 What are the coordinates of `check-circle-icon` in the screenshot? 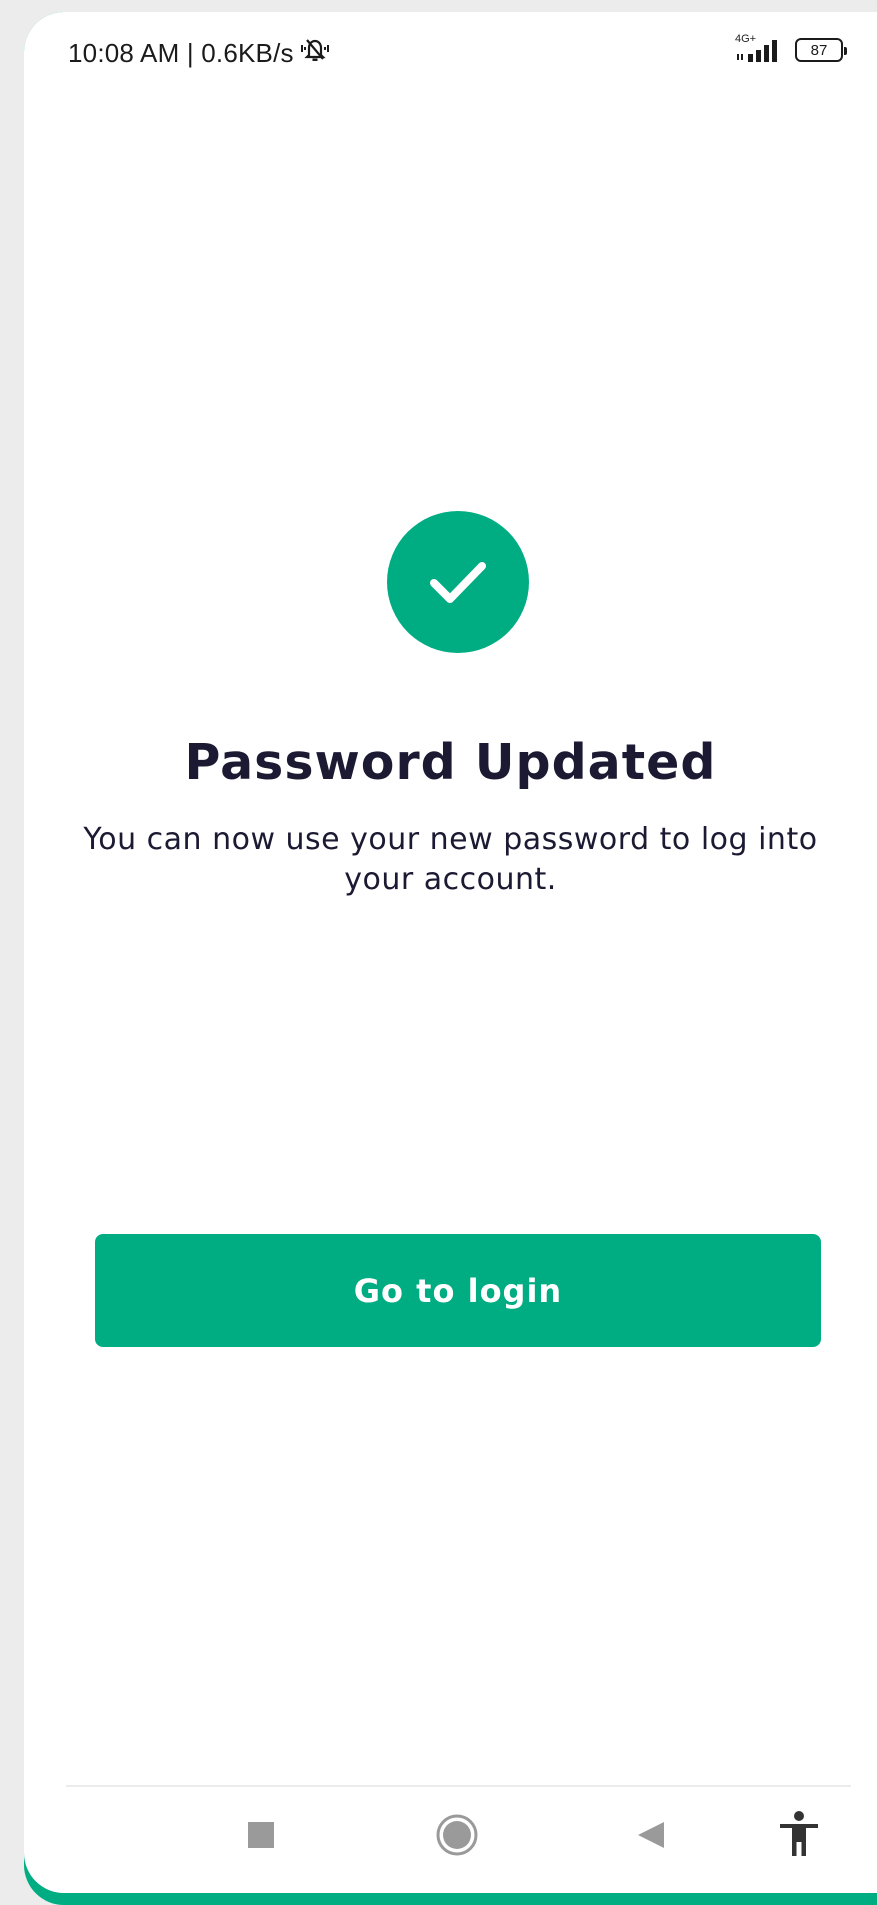 It's located at (458, 582).